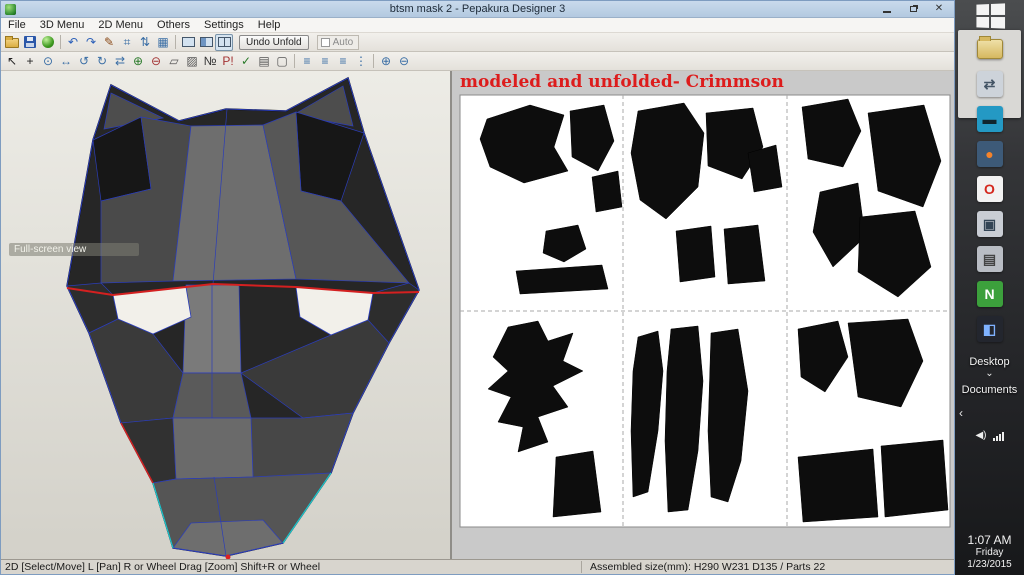 This screenshot has width=1024, height=575. What do you see at coordinates (404, 61) in the screenshot?
I see `zoom-out-icon: ⊖` at bounding box center [404, 61].